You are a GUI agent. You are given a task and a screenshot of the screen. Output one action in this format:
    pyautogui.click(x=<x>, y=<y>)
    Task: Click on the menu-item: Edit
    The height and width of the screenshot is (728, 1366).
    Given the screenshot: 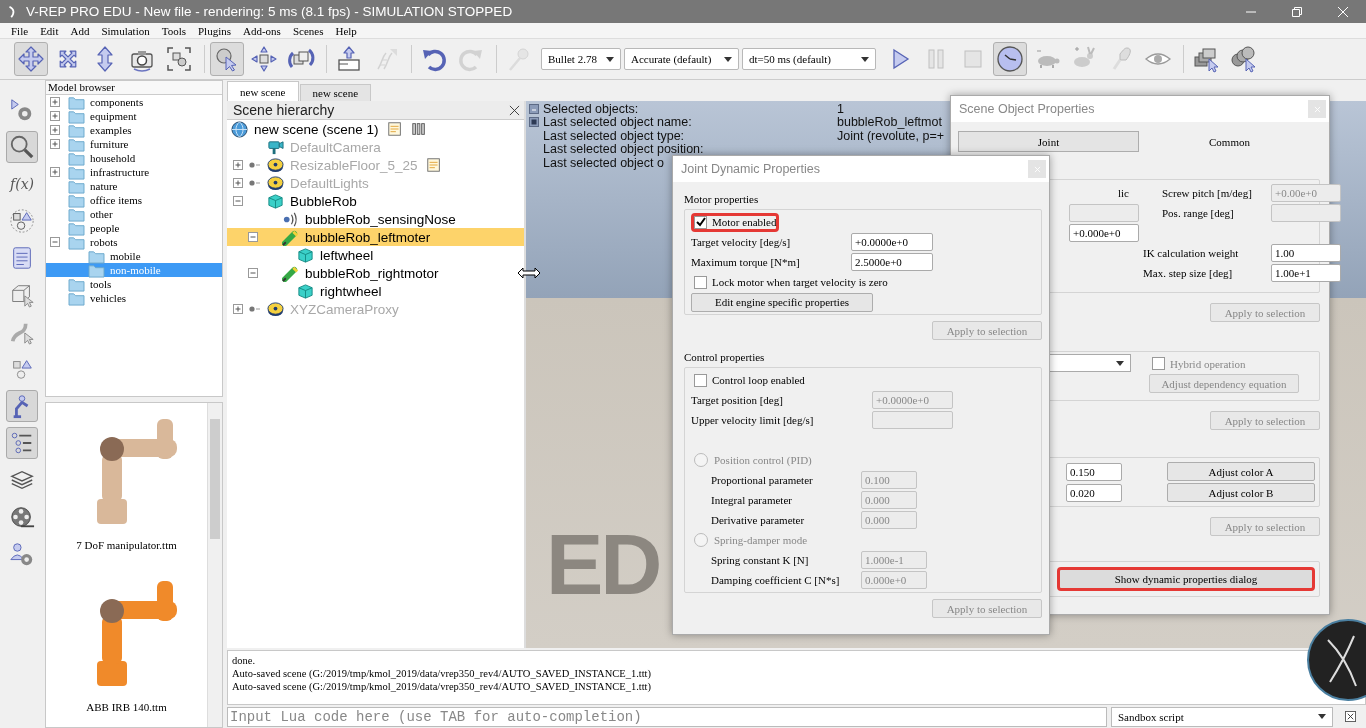 What is the action you would take?
    pyautogui.click(x=49, y=30)
    